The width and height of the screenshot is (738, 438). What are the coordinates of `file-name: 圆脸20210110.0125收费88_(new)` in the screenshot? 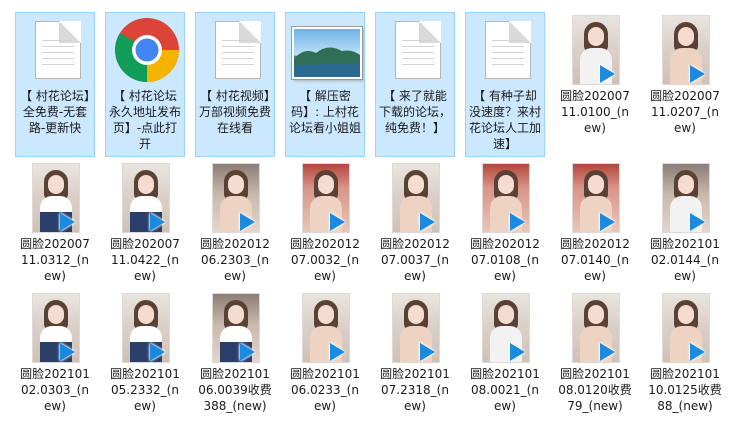 It's located at (685, 390).